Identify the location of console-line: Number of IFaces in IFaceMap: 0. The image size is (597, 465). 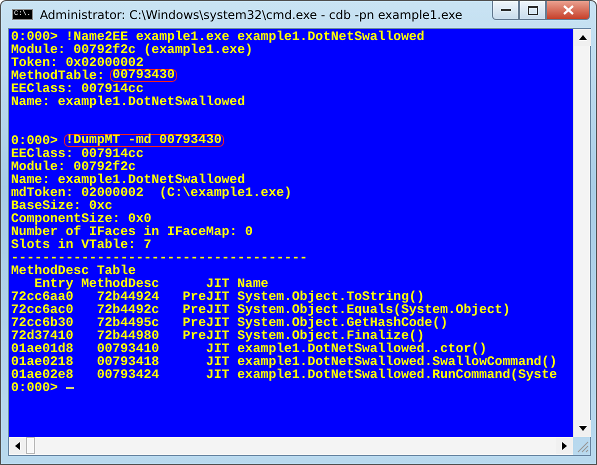
(132, 231).